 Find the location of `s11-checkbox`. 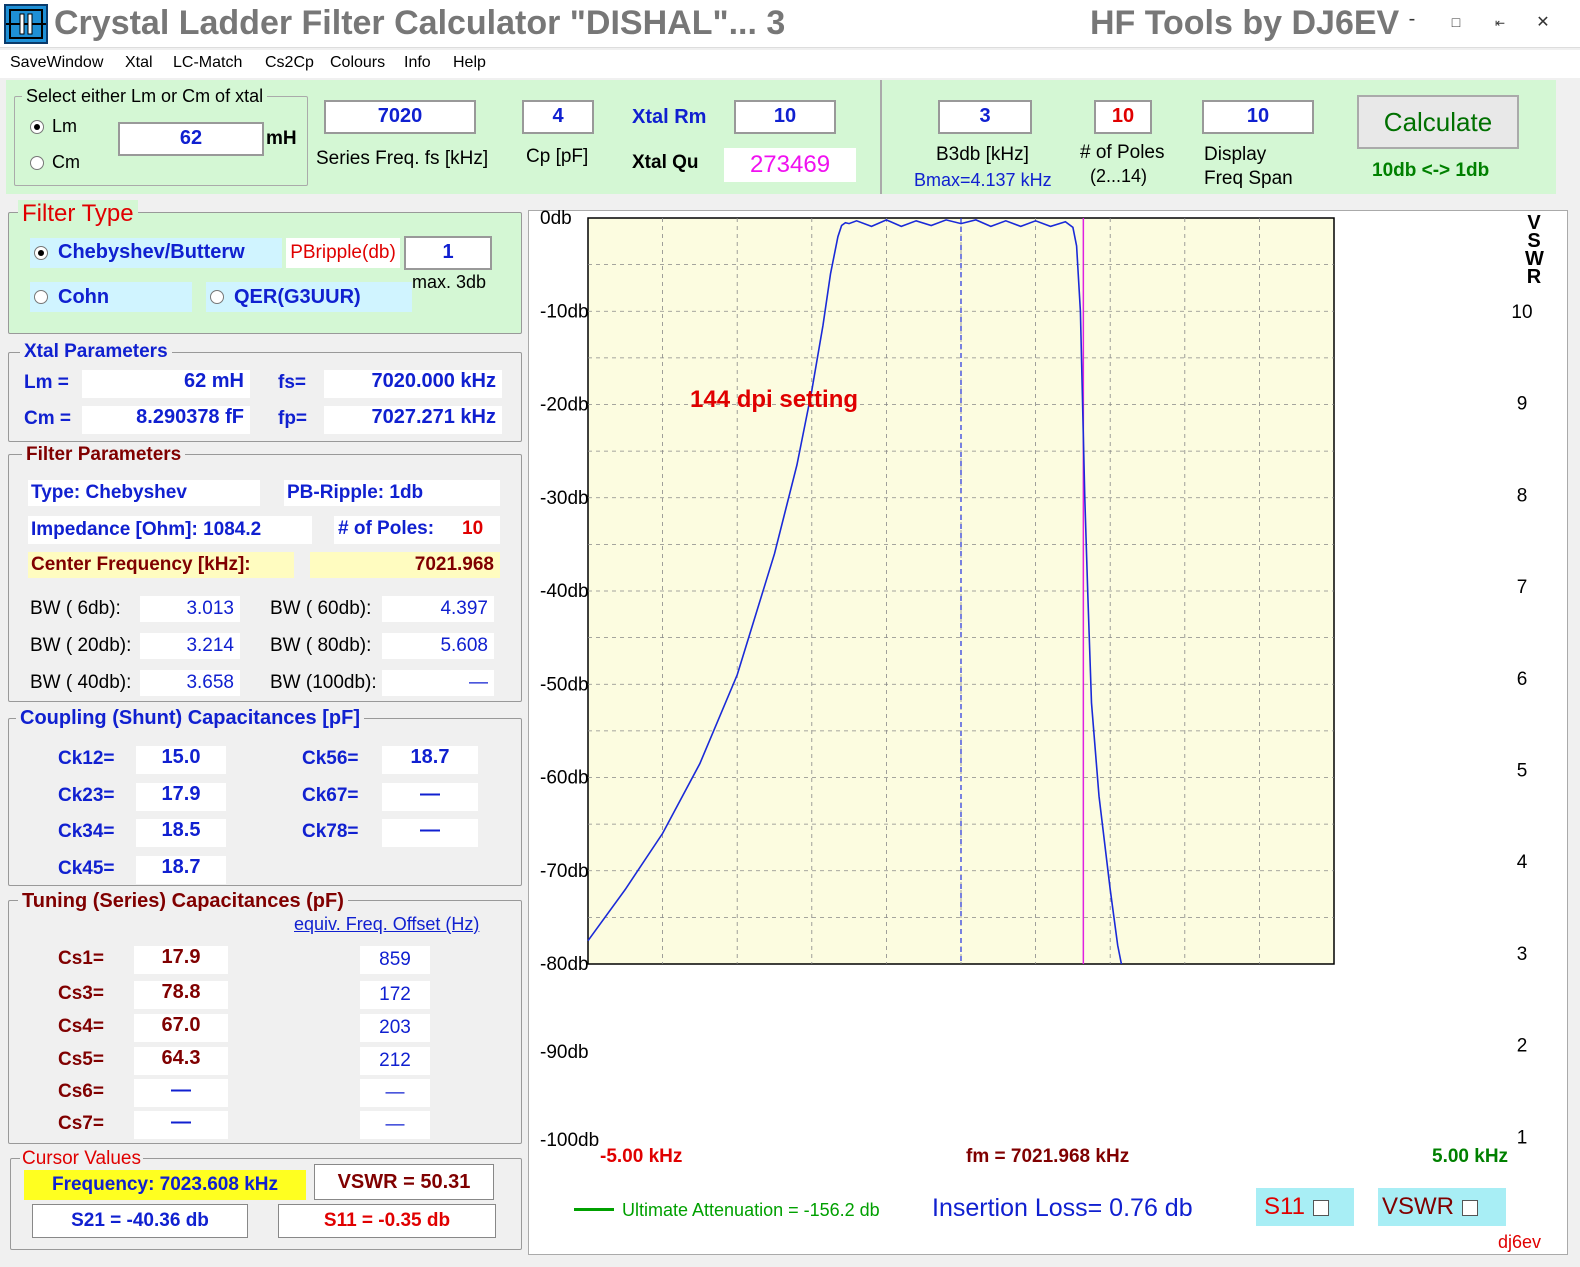

s11-checkbox is located at coordinates (1320, 1207).